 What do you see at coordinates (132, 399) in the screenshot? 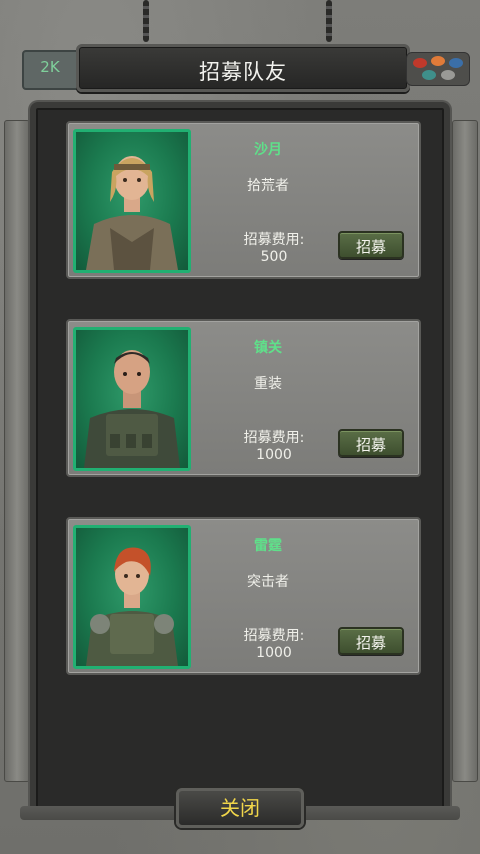
I see `male-heavy-armor-portrait` at bounding box center [132, 399].